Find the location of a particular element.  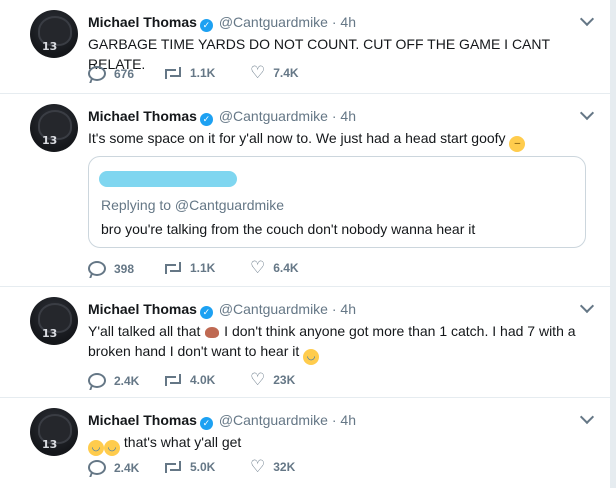

like-count: 23K is located at coordinates (284, 380).